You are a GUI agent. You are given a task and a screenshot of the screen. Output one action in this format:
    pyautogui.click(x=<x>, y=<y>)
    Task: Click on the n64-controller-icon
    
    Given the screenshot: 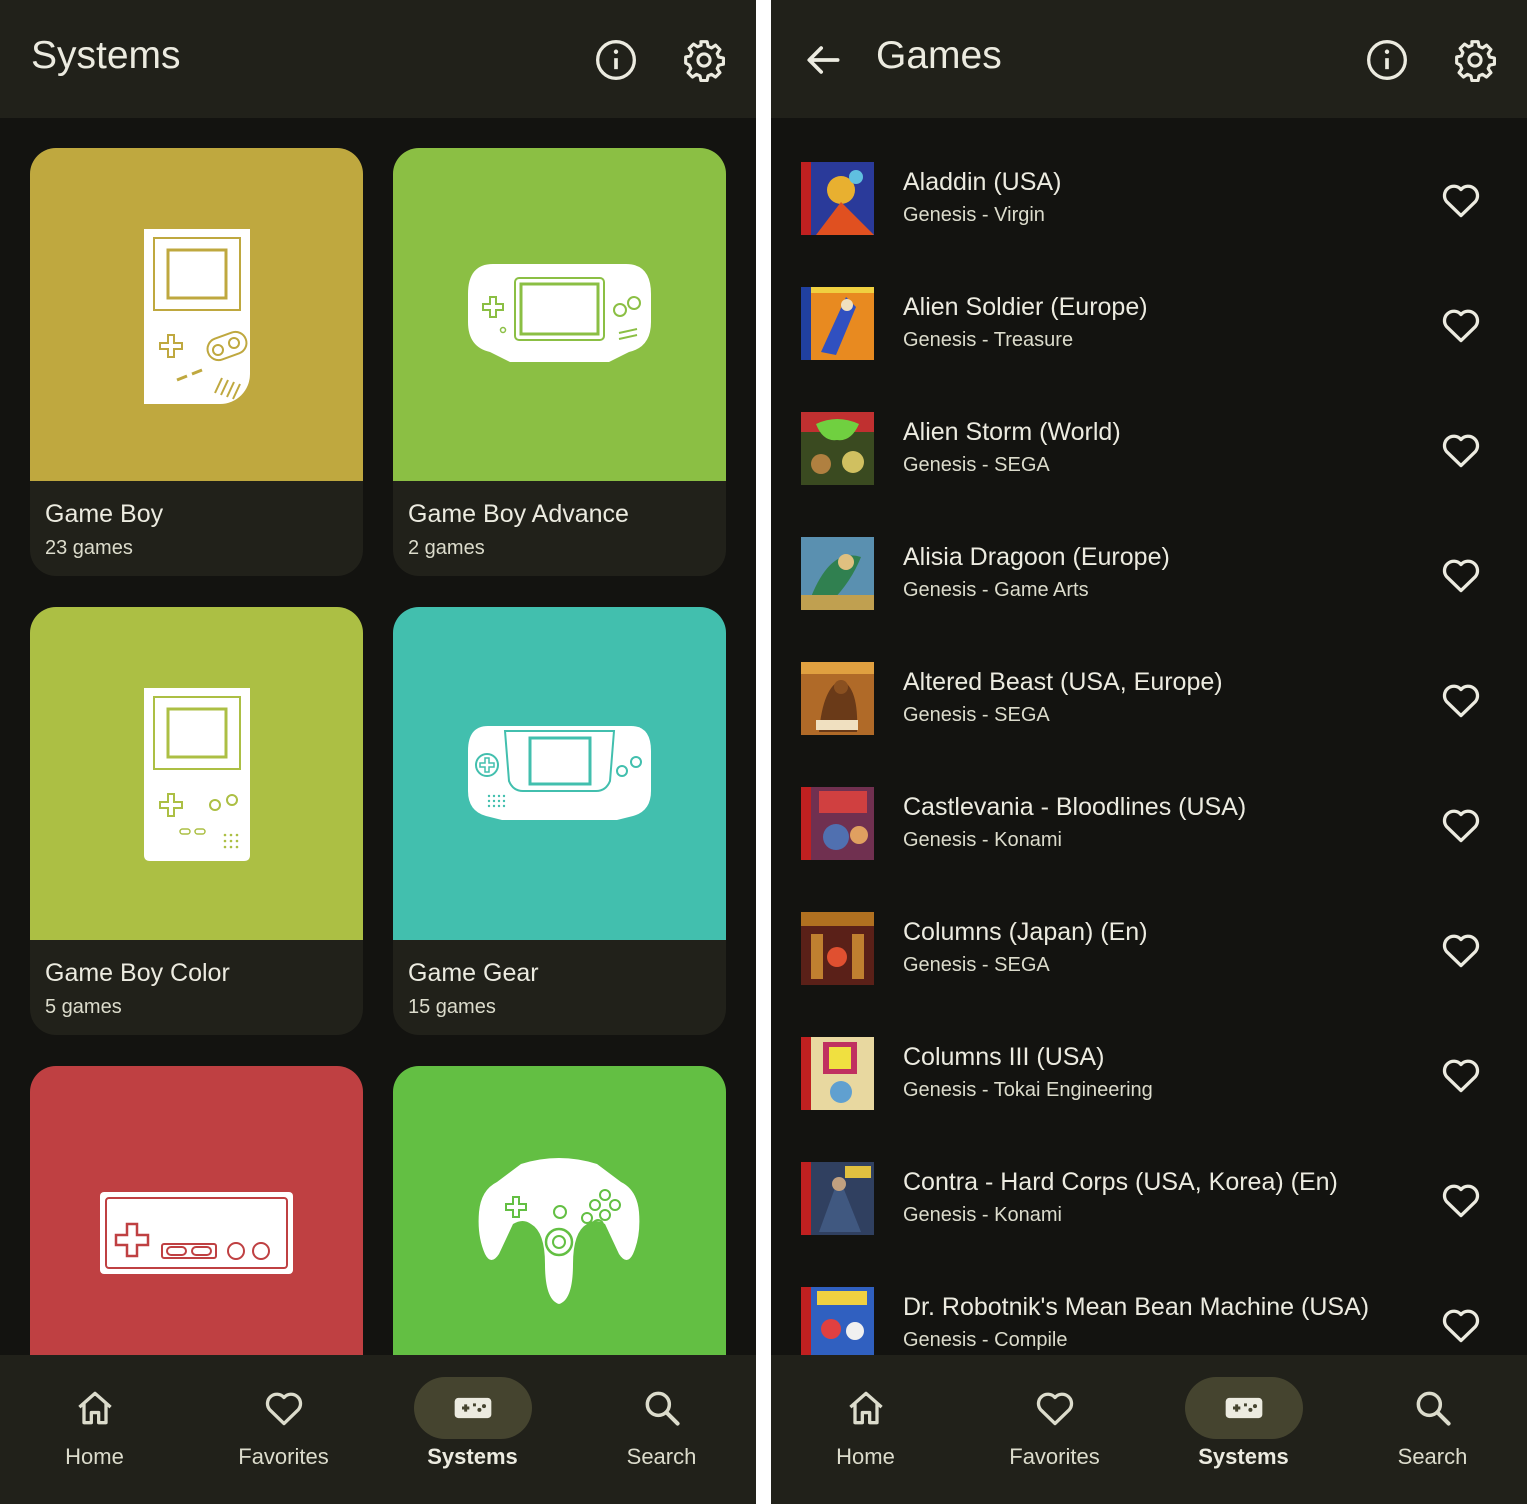 What is the action you would take?
    pyautogui.click(x=559, y=1232)
    